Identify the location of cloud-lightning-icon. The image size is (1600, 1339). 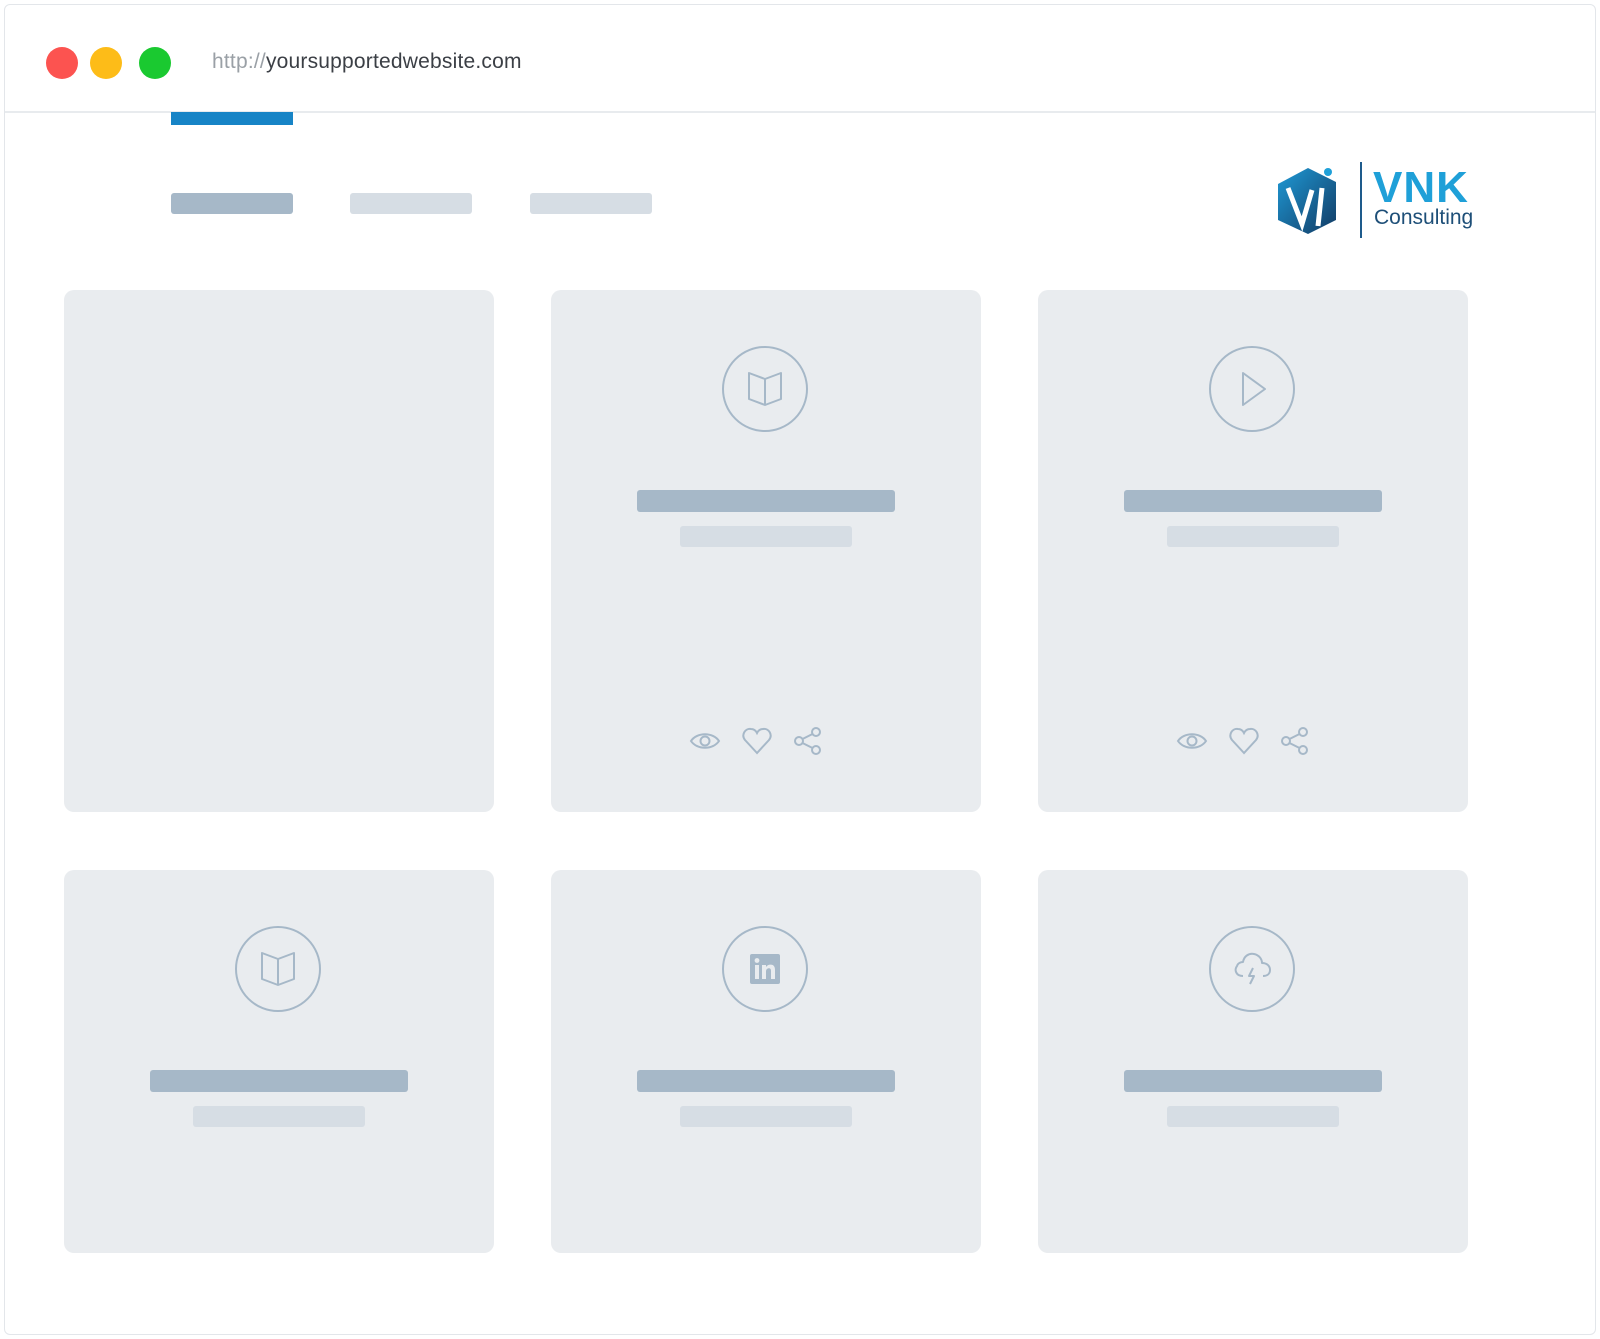
(1252, 969).